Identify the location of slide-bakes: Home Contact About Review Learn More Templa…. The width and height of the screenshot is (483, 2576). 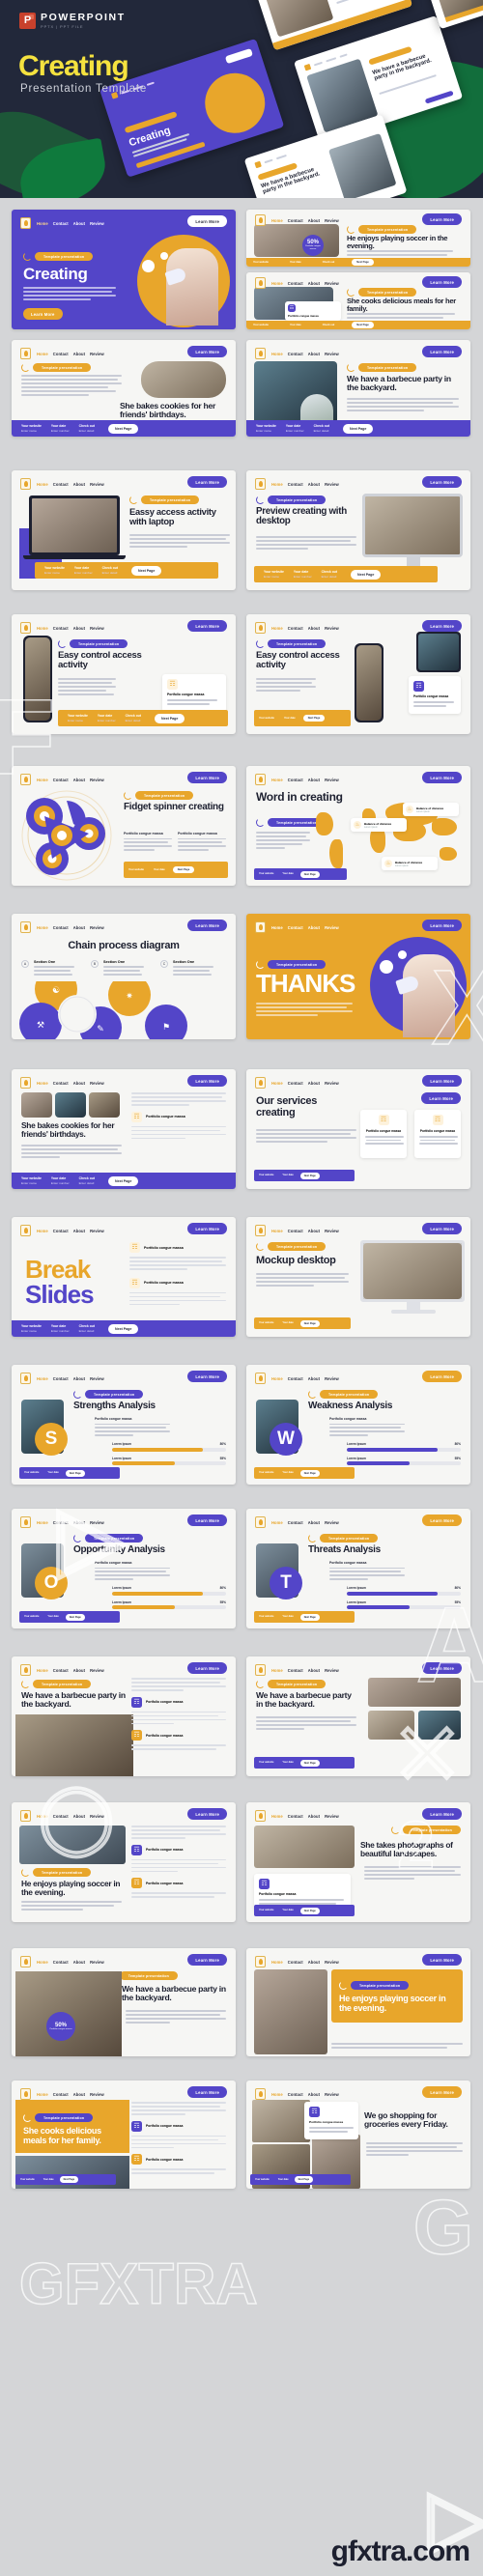
(124, 388).